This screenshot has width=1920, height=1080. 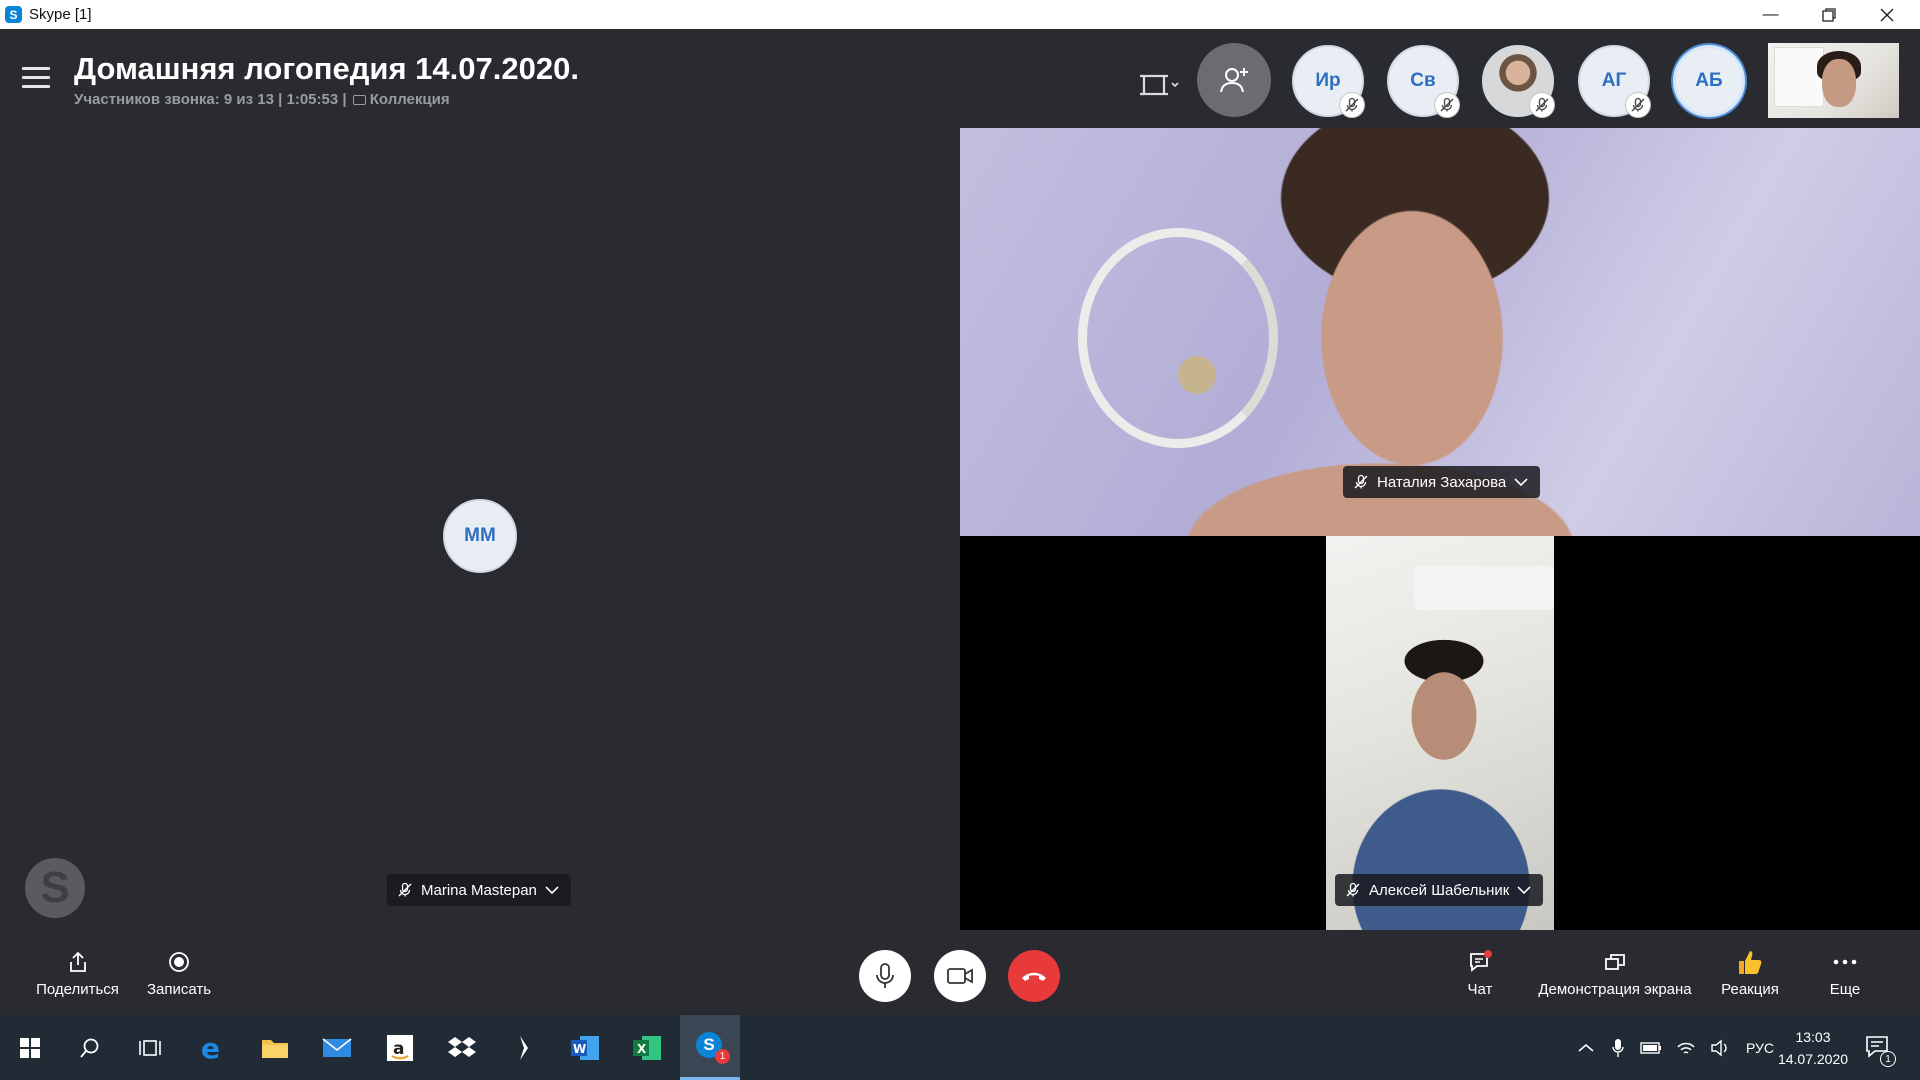 I want to click on clock: 13:03 14.07.2020, so click(x=1813, y=1047).